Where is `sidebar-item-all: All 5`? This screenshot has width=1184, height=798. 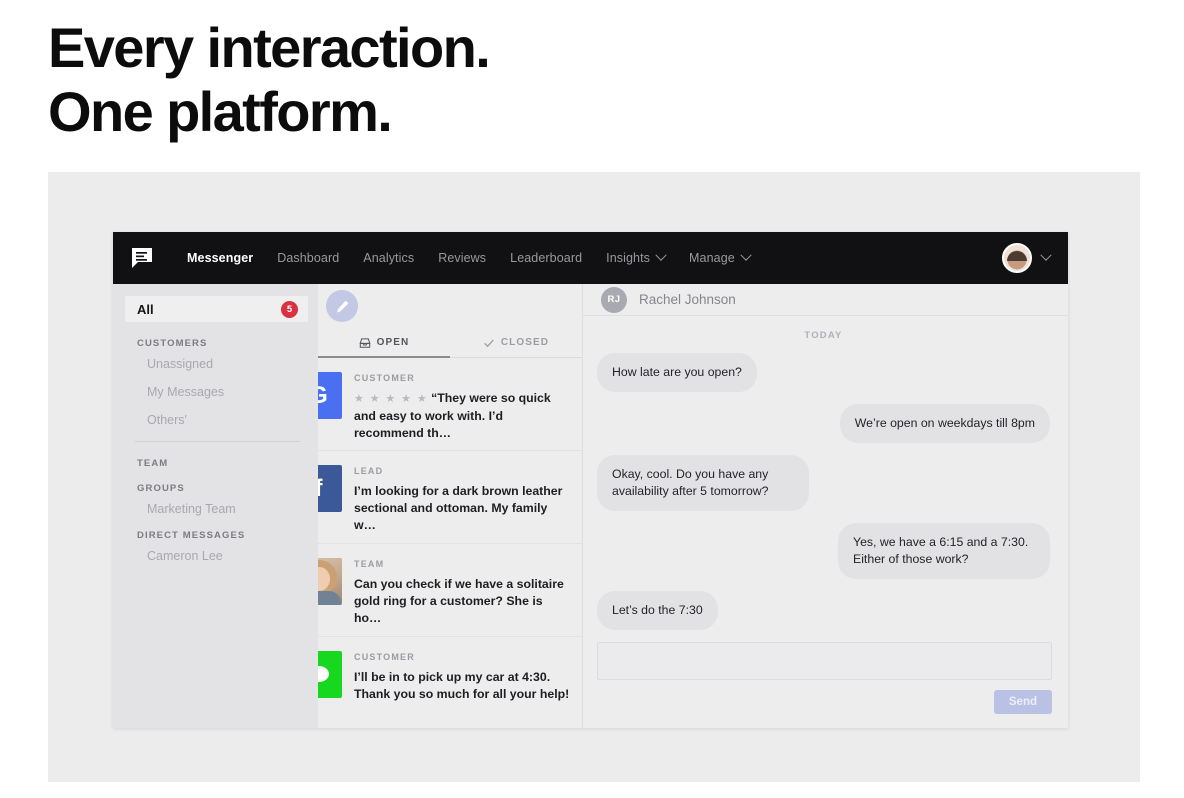
sidebar-item-all: All 5 is located at coordinates (216, 309).